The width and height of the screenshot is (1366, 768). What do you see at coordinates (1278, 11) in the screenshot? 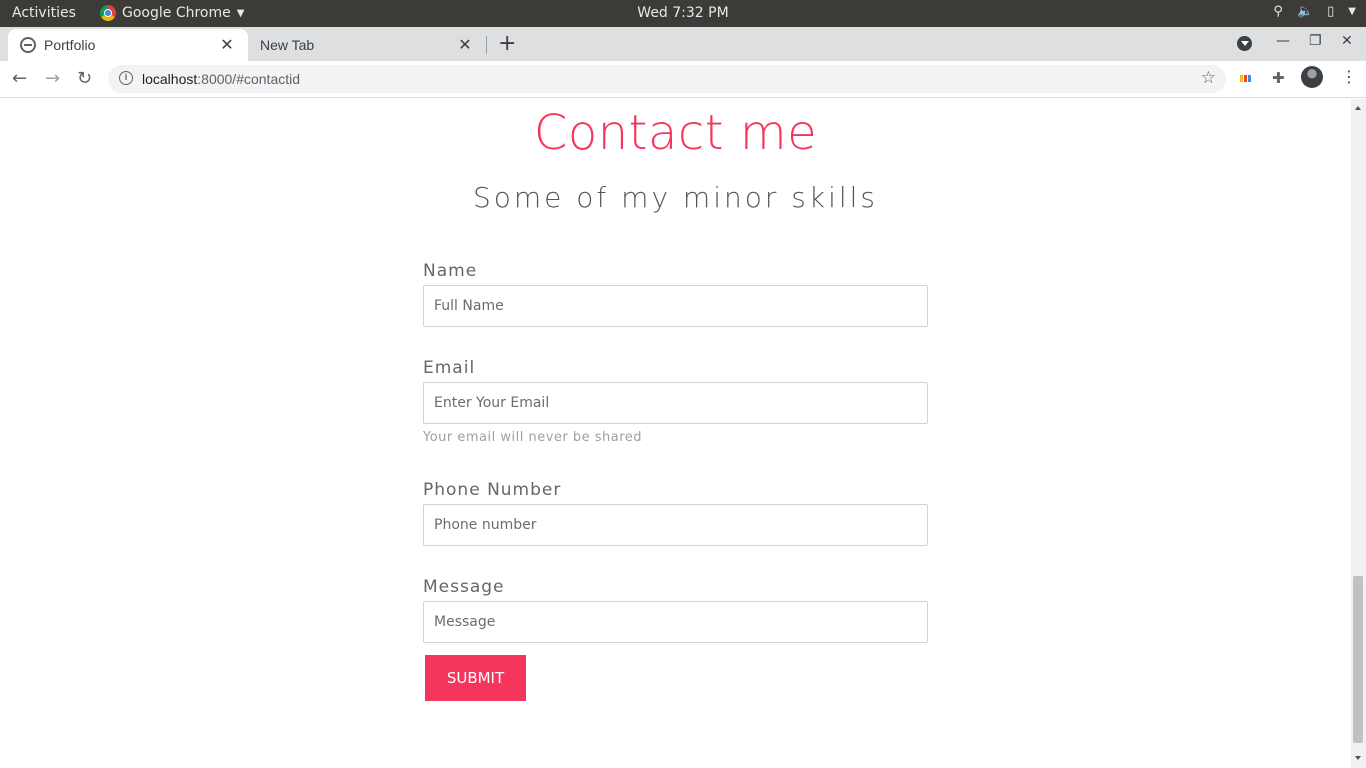
I see `network-icon: ⚲` at bounding box center [1278, 11].